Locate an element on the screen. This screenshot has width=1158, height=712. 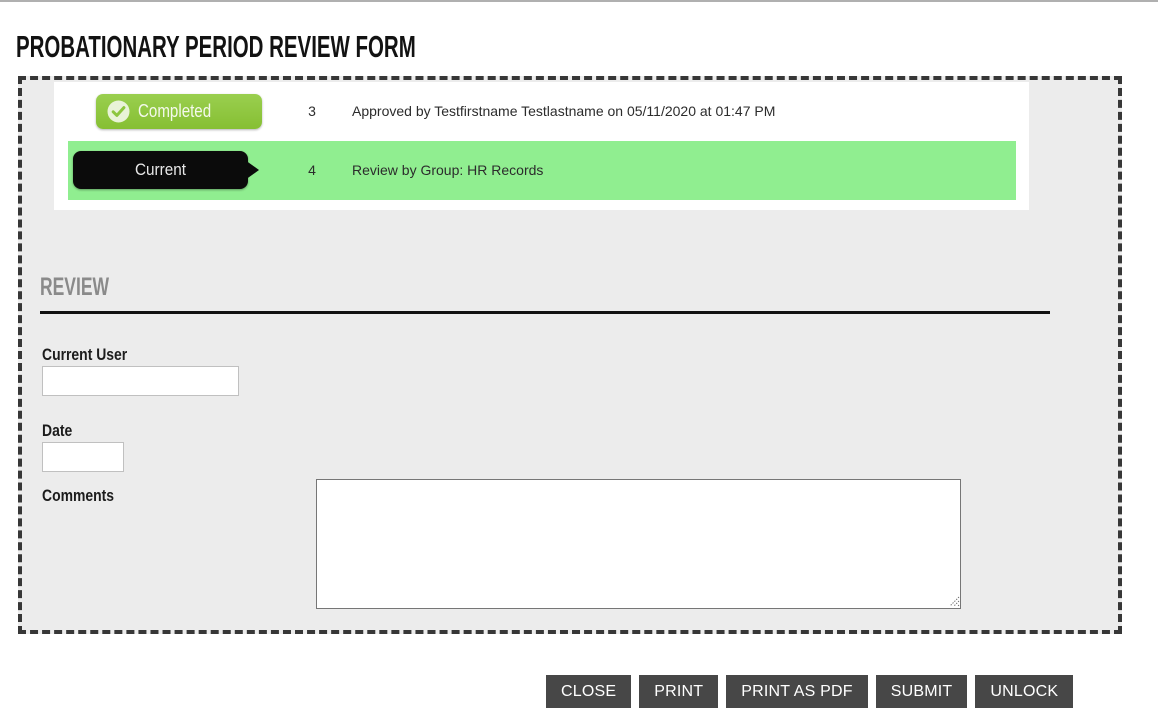
section-divider is located at coordinates (545, 312).